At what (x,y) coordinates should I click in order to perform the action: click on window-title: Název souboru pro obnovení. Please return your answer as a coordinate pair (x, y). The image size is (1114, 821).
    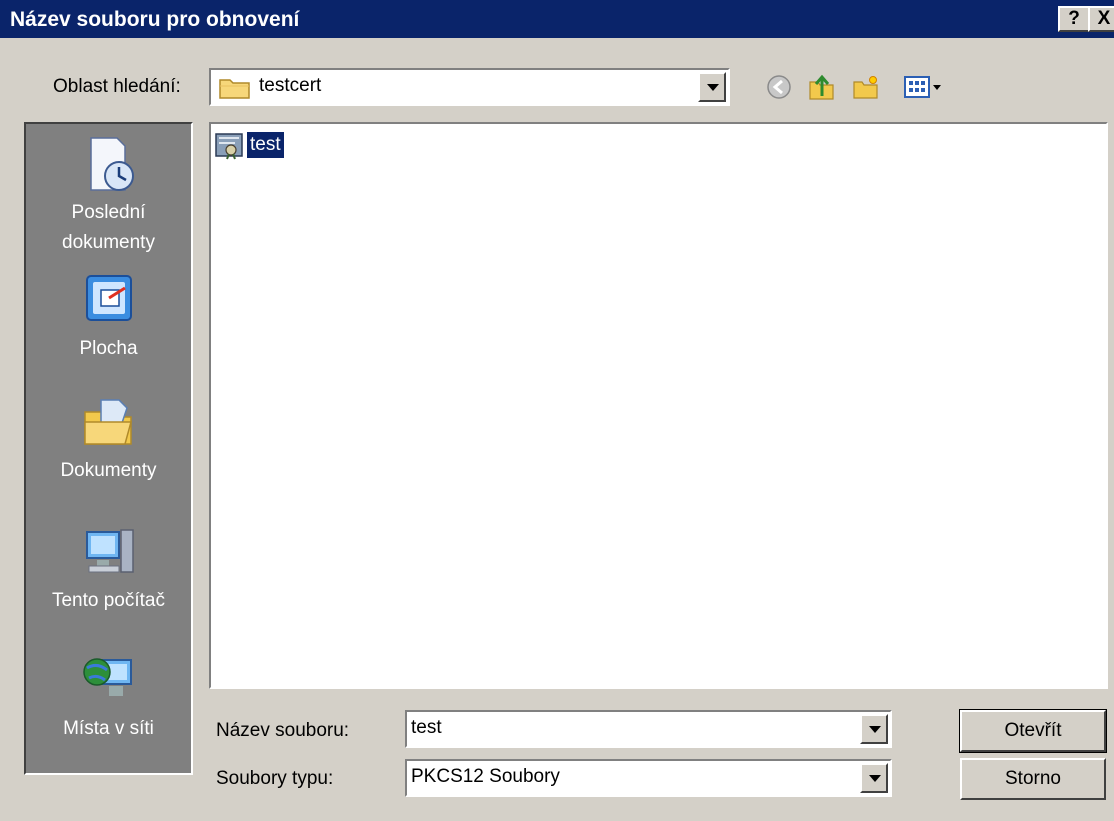
    Looking at the image, I should click on (155, 19).